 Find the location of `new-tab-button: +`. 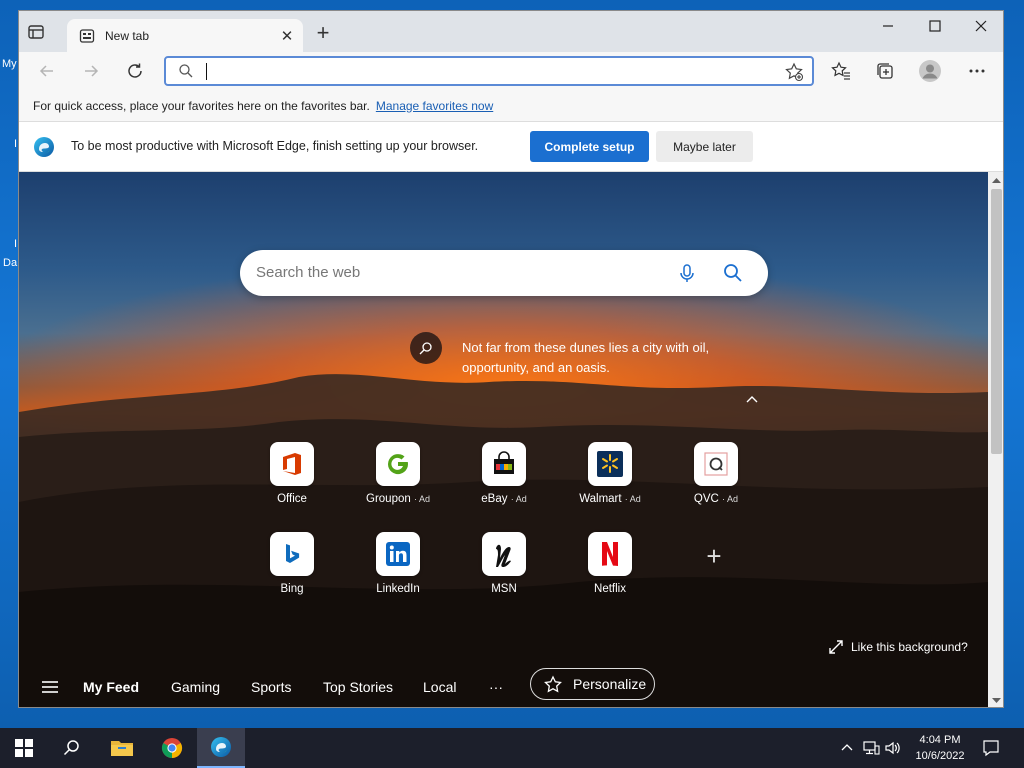

new-tab-button: + is located at coordinates (323, 33).